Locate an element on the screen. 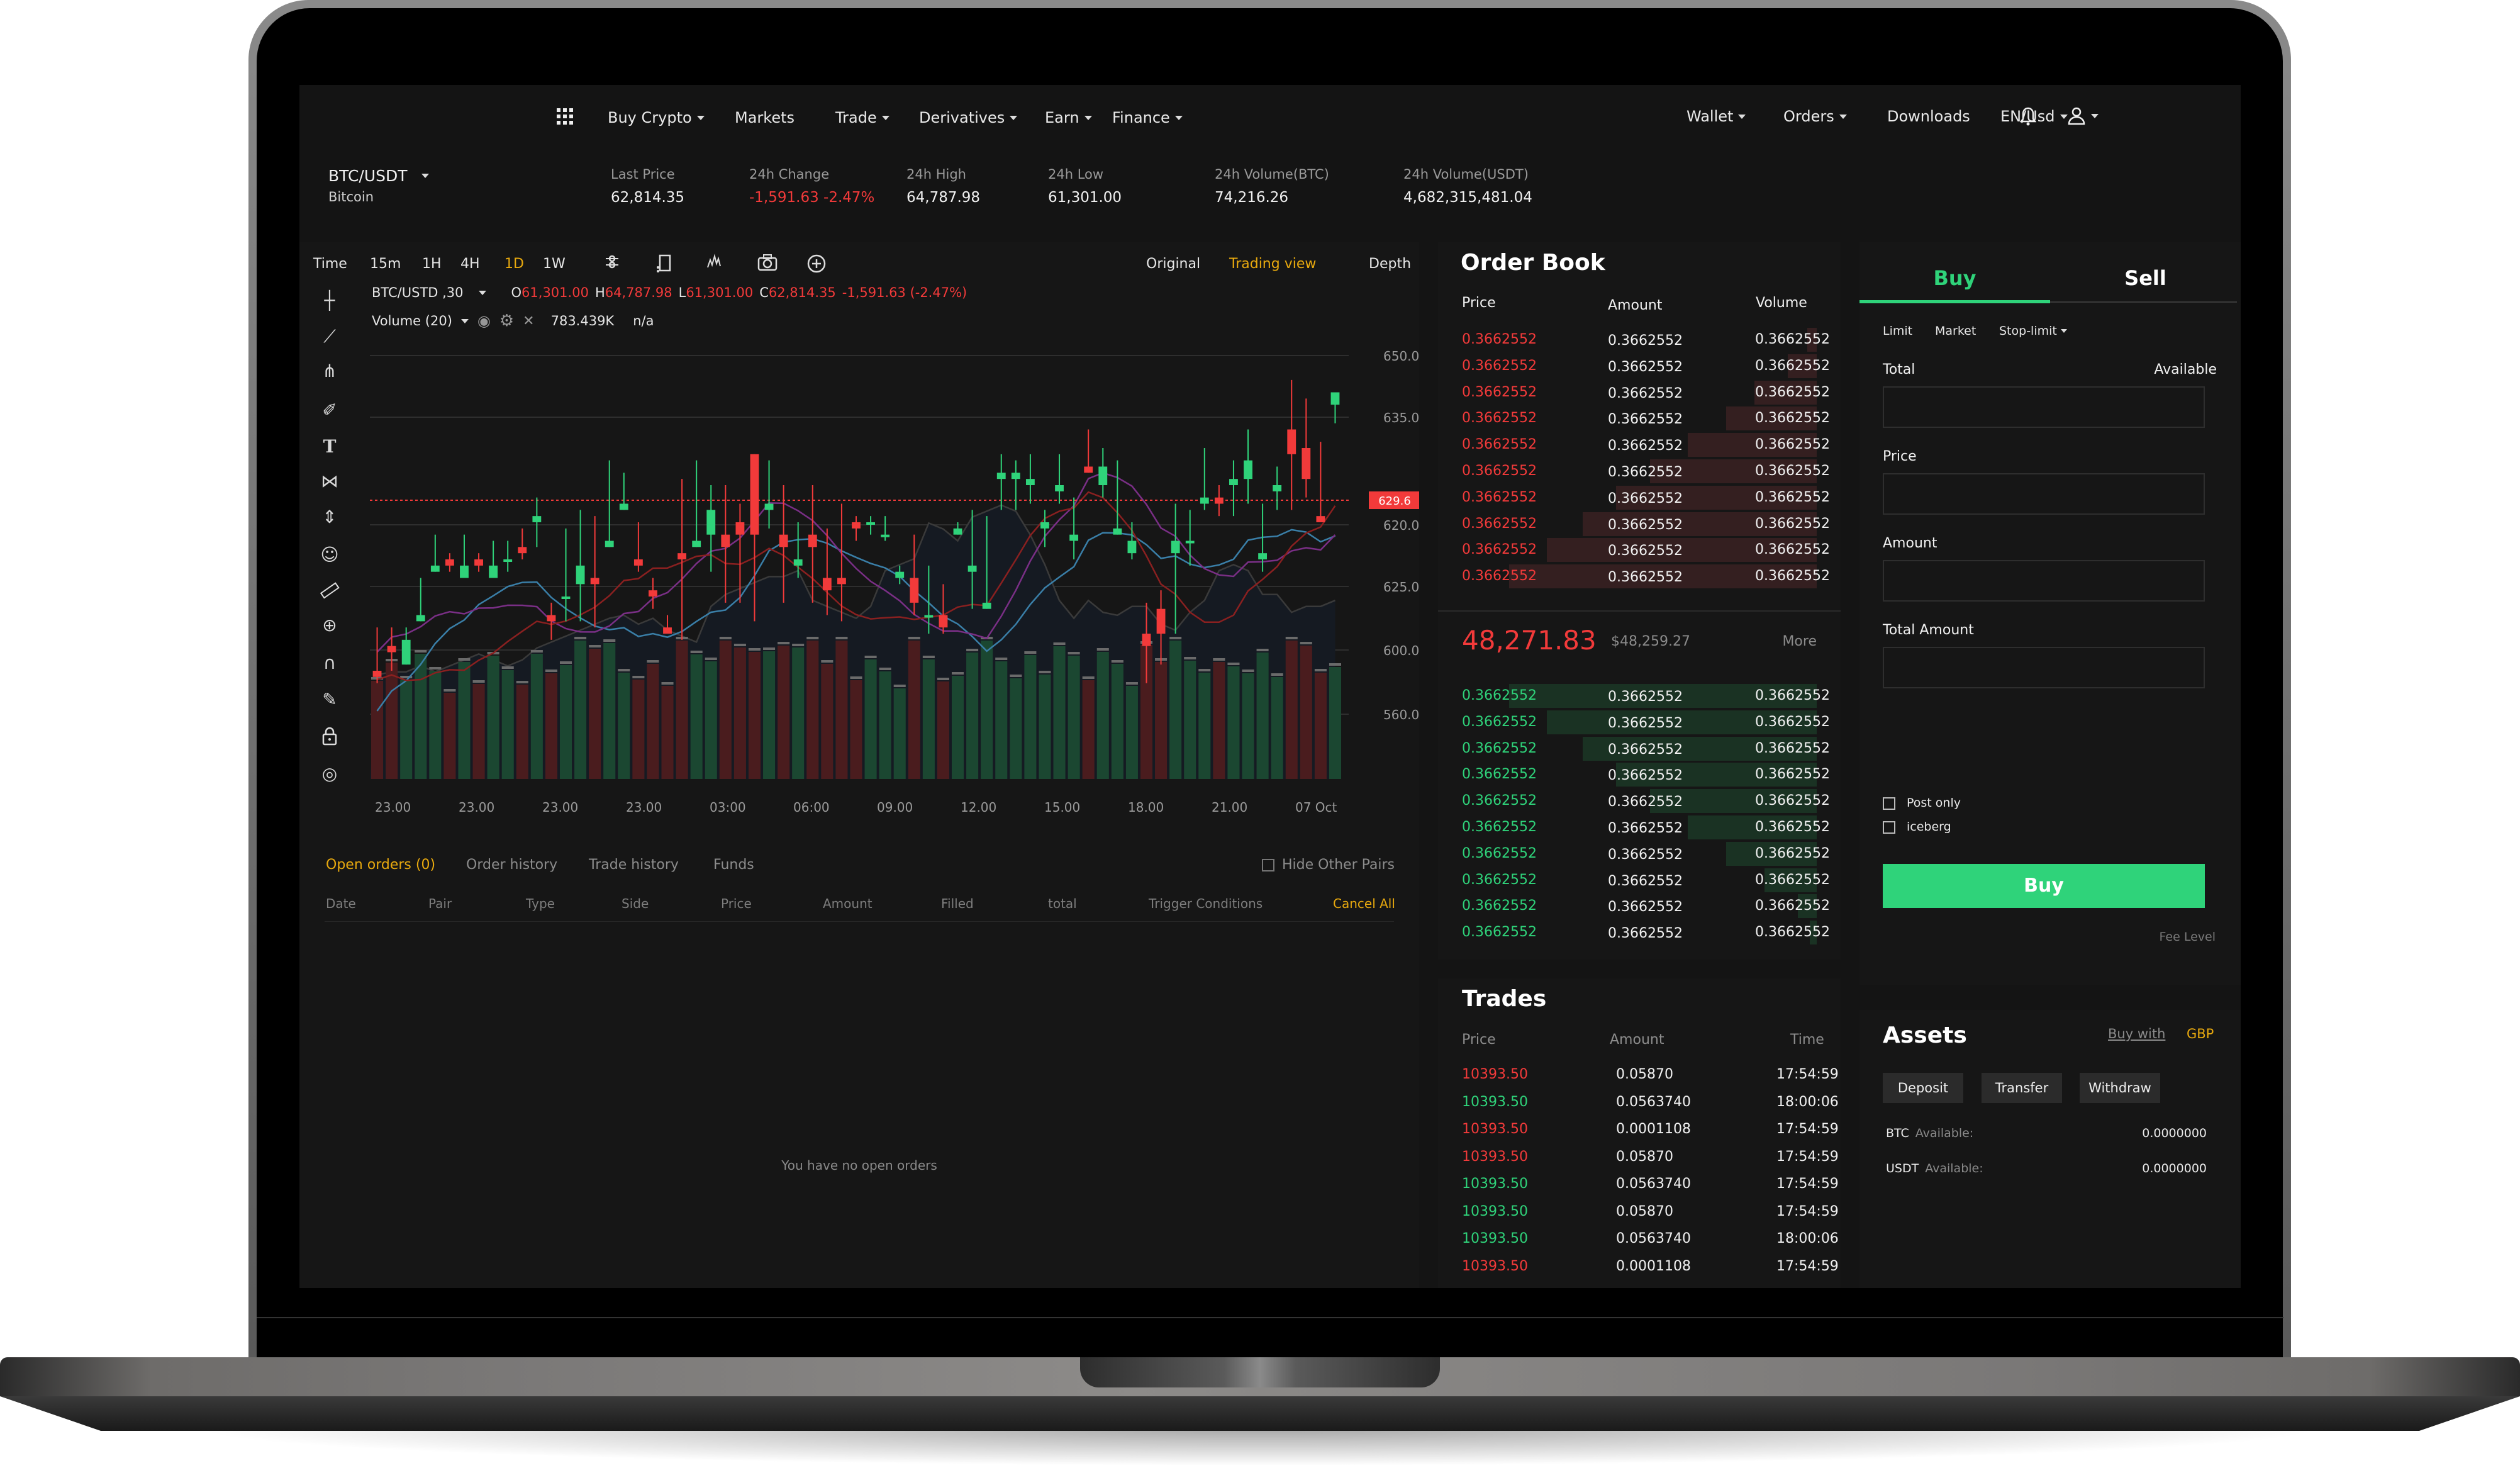 The image size is (2520, 1468). last-price-tag-label: 629.6 is located at coordinates (1394, 501).